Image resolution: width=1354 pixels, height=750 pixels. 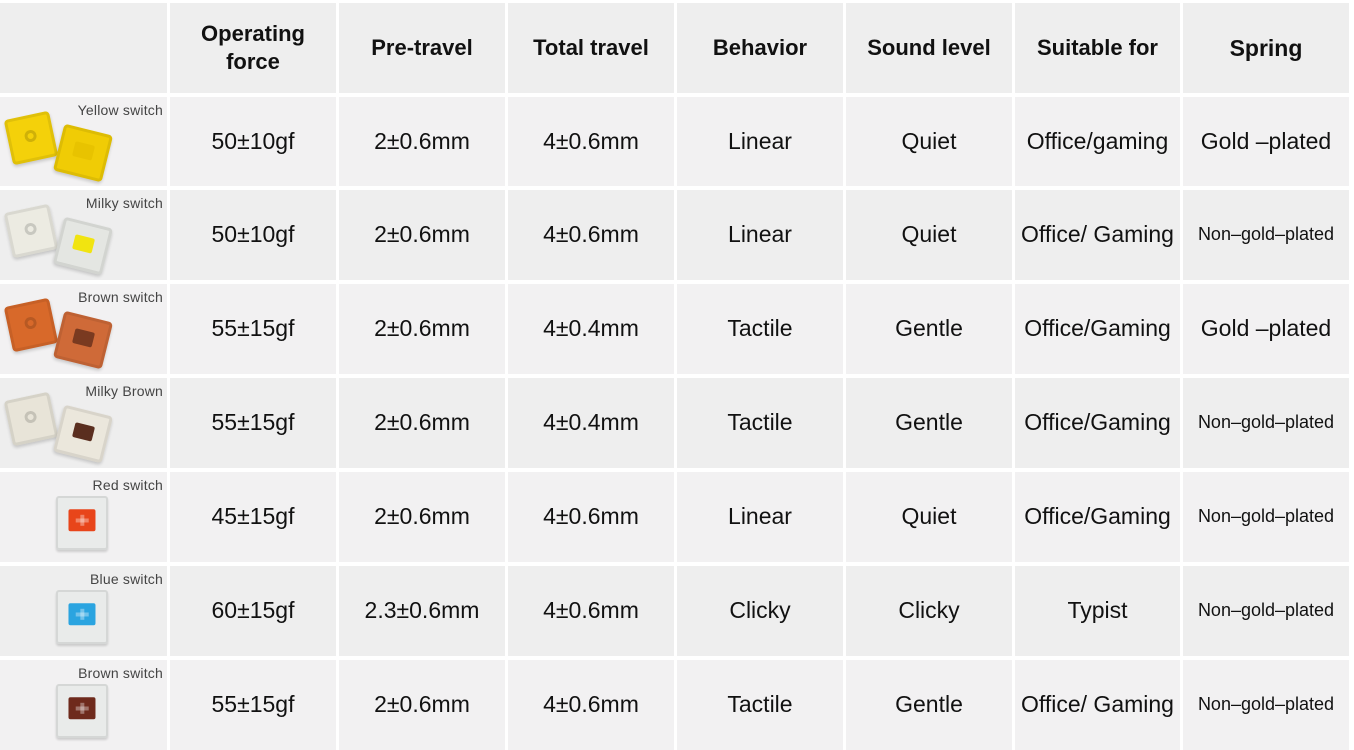 What do you see at coordinates (422, 48) in the screenshot?
I see `header-pre-travel: Pre-travel` at bounding box center [422, 48].